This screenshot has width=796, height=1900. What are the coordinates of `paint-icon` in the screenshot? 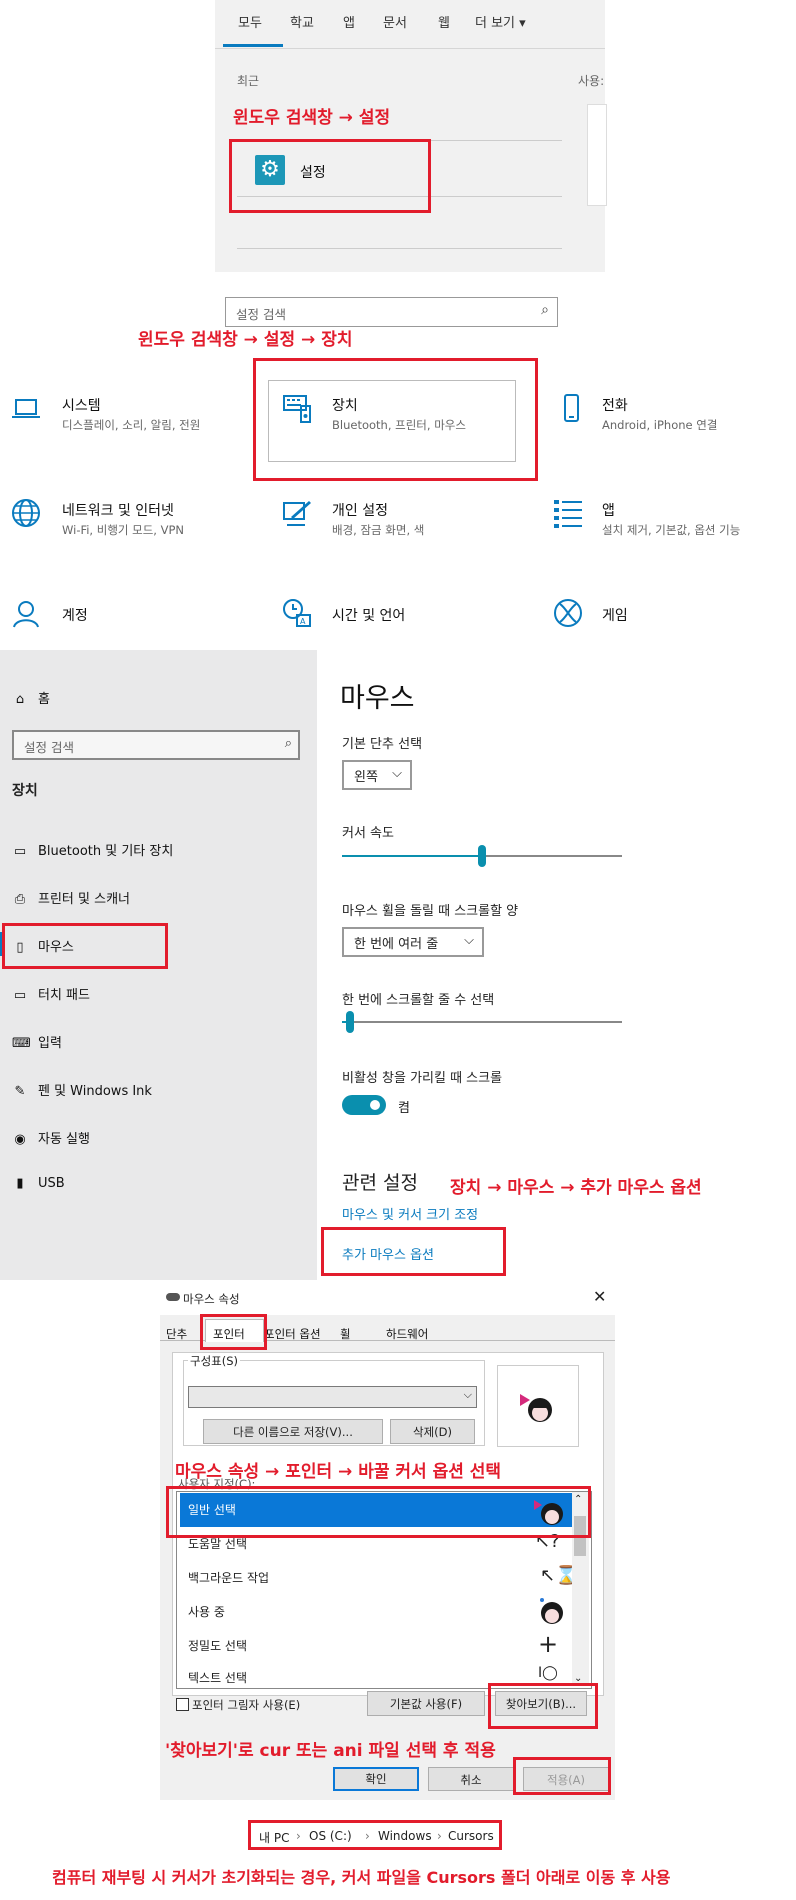 It's located at (297, 513).